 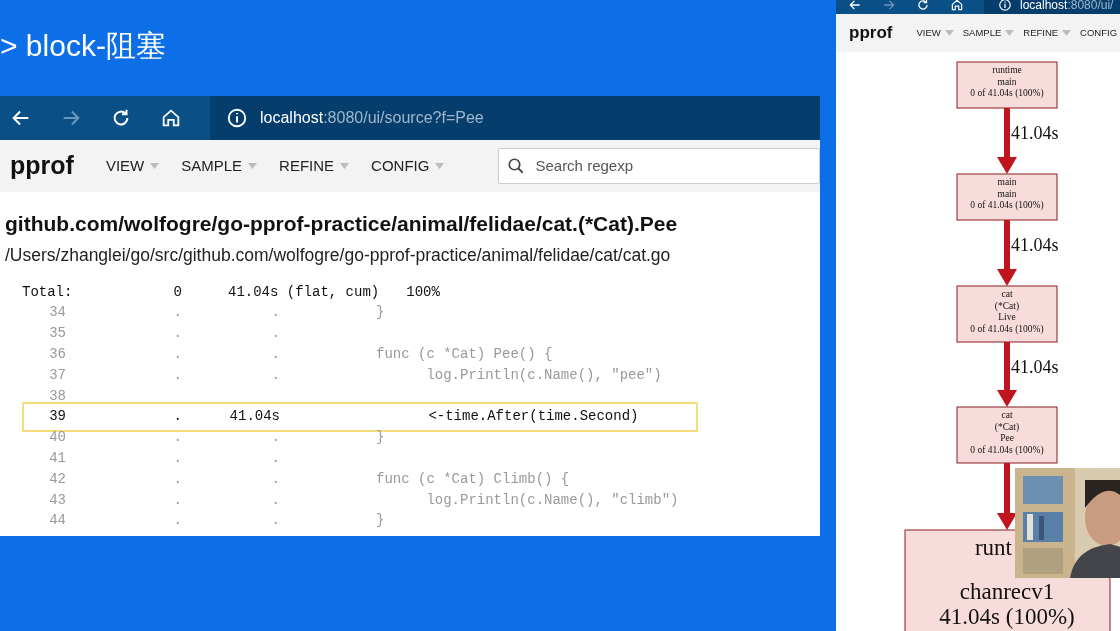 What do you see at coordinates (57, 375) in the screenshot?
I see `line-number: 37` at bounding box center [57, 375].